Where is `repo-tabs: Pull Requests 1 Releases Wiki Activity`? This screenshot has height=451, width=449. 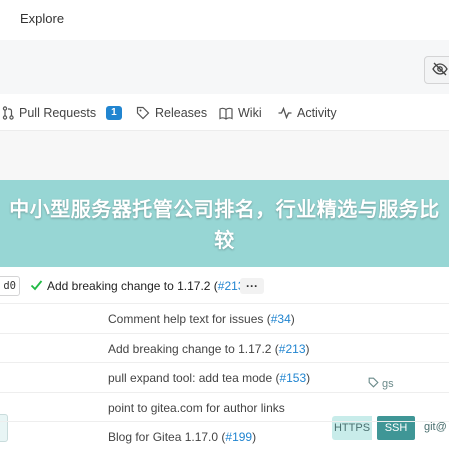
repo-tabs: Pull Requests 1 Releases Wiki Activity is located at coordinates (224, 112).